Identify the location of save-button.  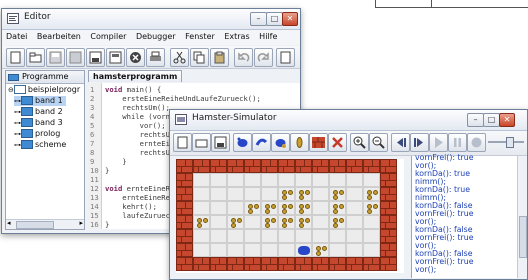
(55, 57).